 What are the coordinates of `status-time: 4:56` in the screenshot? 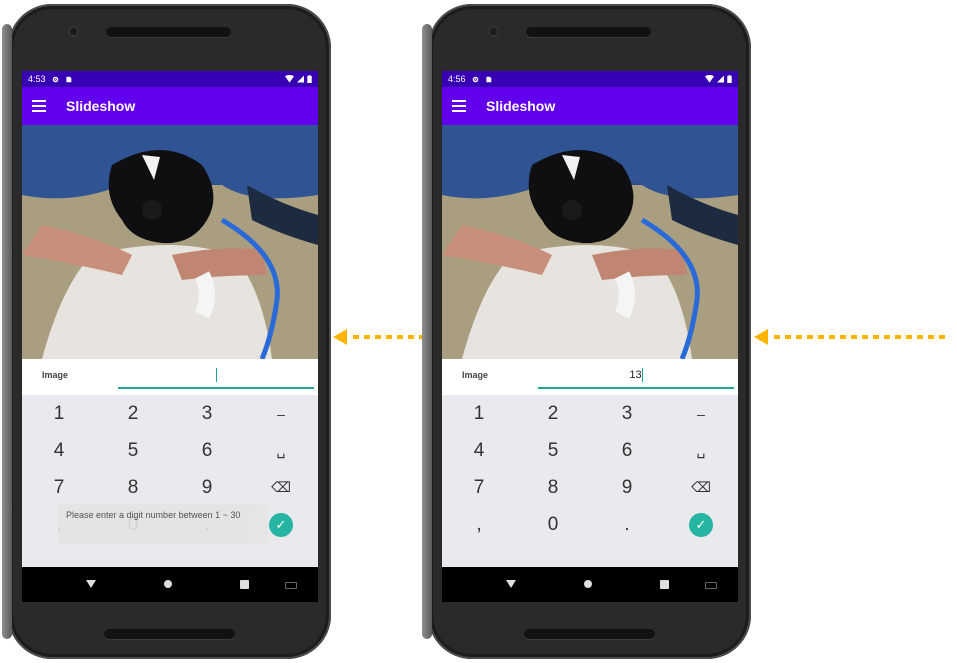 It's located at (457, 79).